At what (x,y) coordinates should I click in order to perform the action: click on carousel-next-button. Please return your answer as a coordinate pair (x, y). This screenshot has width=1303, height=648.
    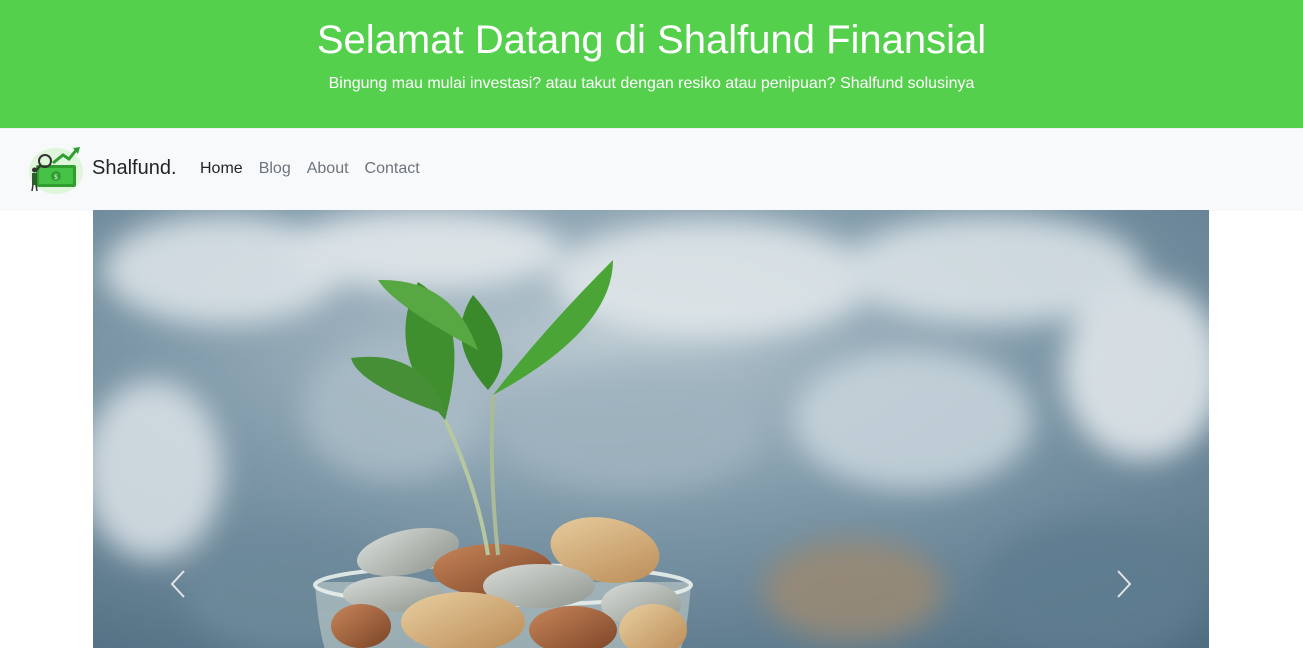
    Looking at the image, I should click on (1124, 584).